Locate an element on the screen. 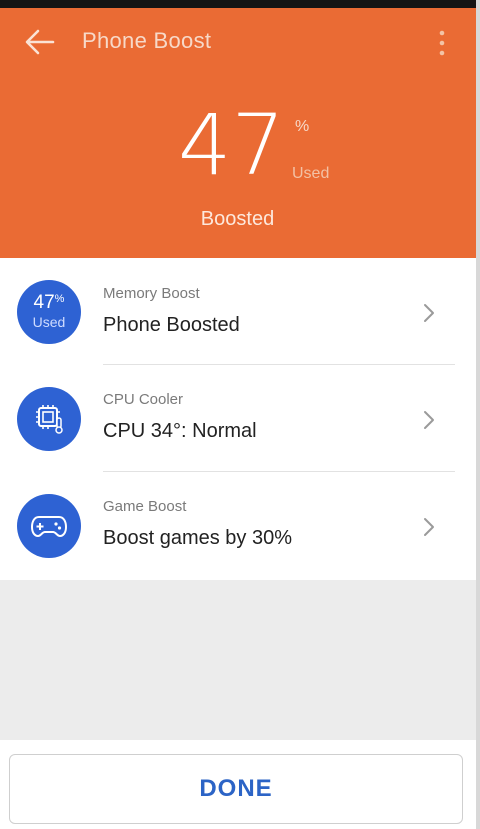  boost-status: Boosted is located at coordinates (237, 219).